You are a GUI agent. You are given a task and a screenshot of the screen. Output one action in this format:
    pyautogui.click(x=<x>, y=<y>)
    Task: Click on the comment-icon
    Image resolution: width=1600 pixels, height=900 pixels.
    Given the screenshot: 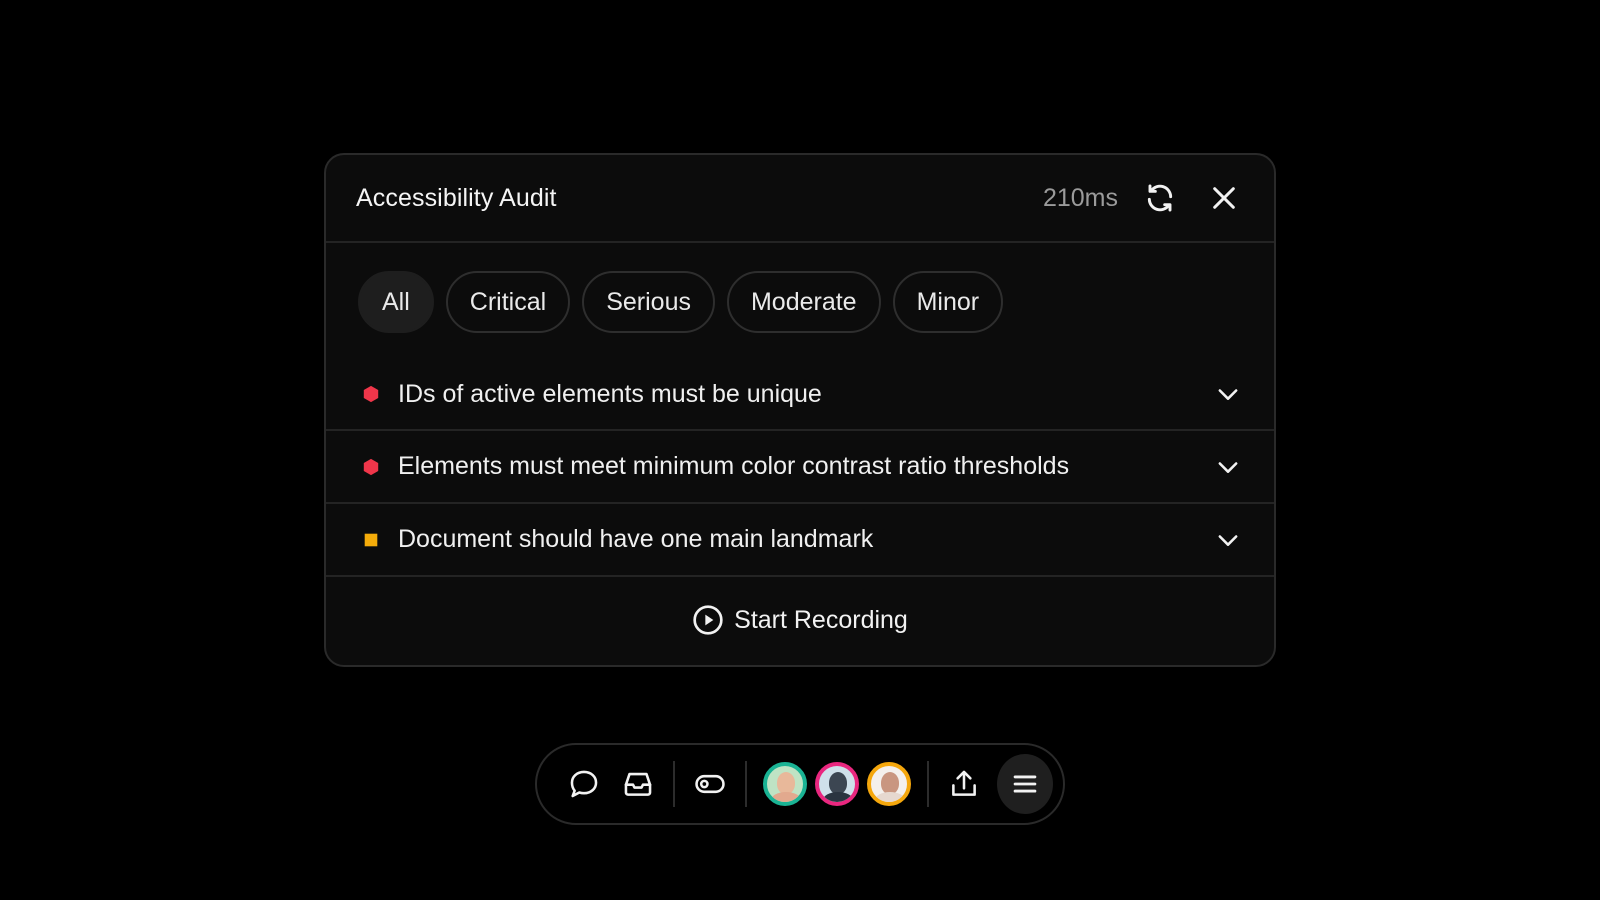 What is the action you would take?
    pyautogui.click(x=584, y=784)
    